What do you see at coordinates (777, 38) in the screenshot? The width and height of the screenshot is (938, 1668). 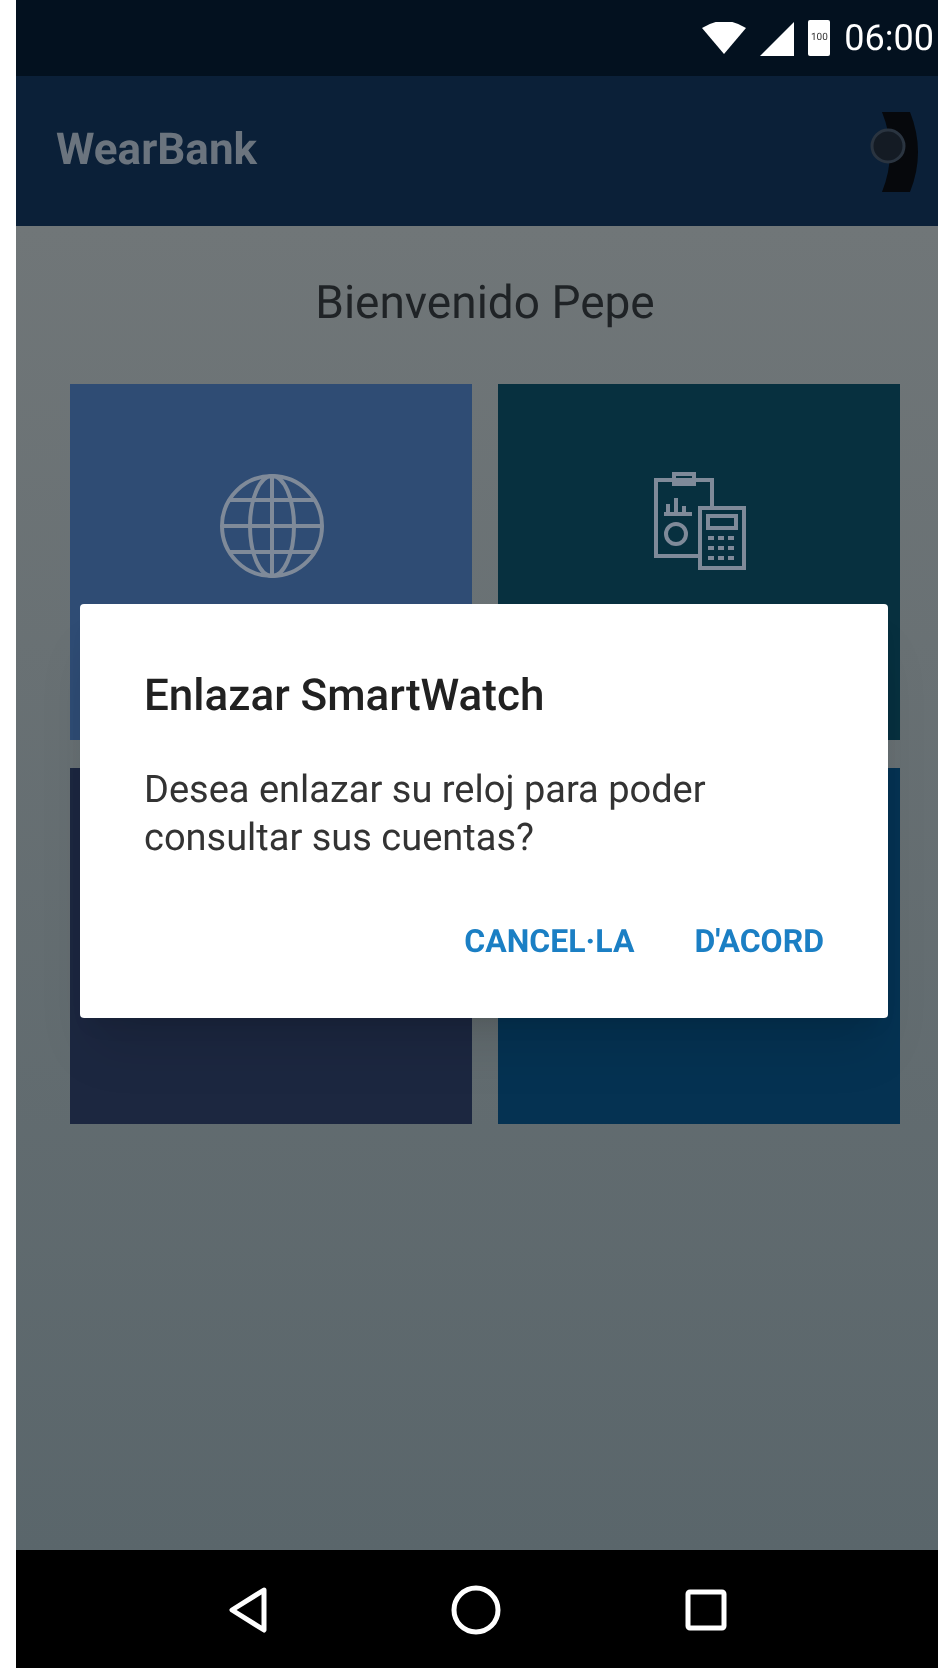 I see `signal-icon` at bounding box center [777, 38].